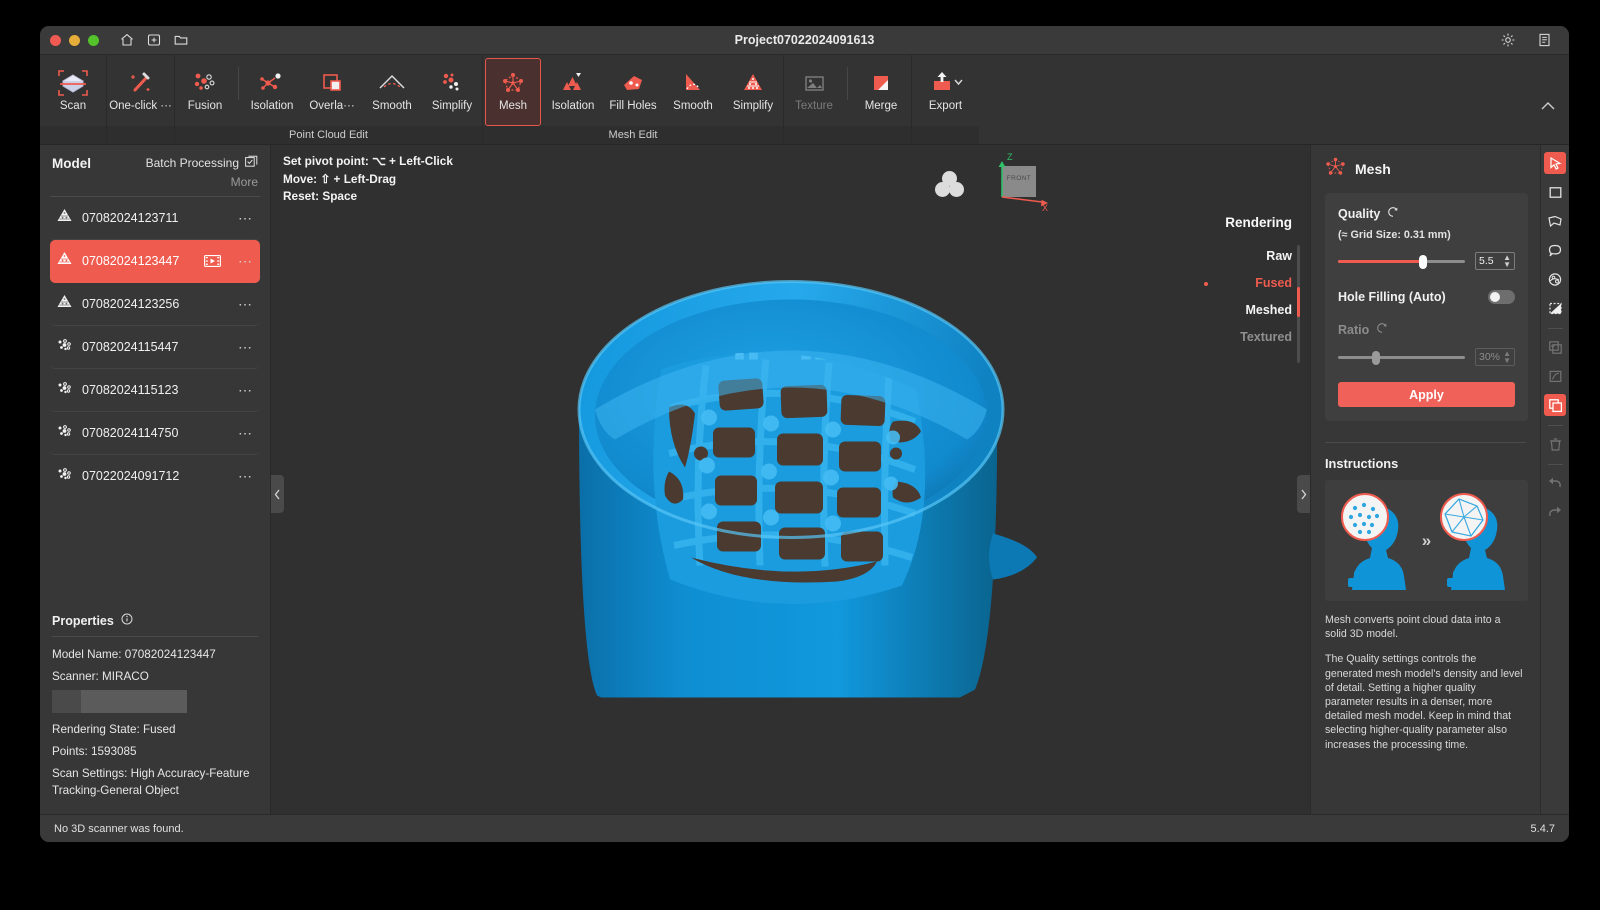 The image size is (1600, 910). I want to click on axis-gizmo: FRONT Z X, so click(1016, 181).